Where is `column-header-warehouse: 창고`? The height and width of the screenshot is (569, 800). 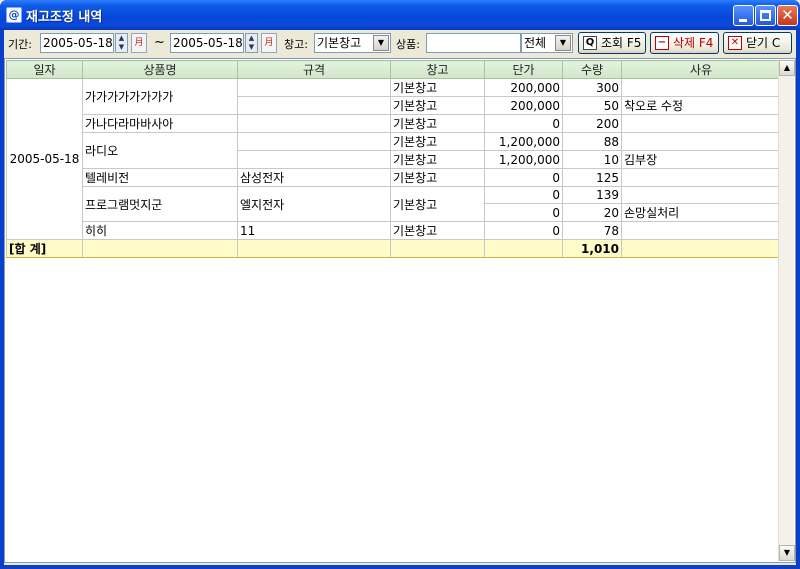 column-header-warehouse: 창고 is located at coordinates (437, 69).